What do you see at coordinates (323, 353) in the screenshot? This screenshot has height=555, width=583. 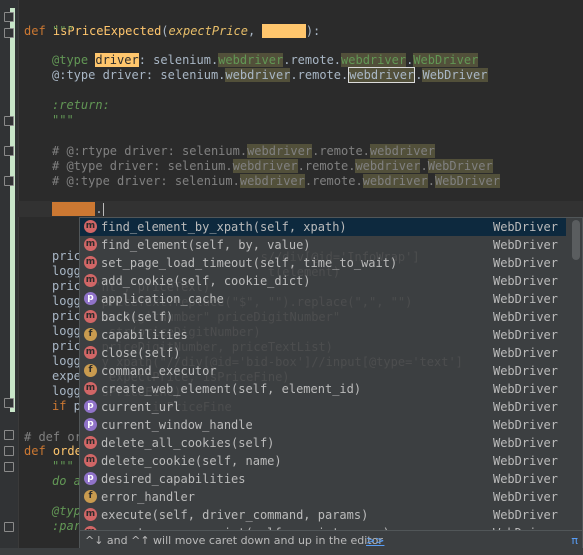 I see `completion-item: m close(self) WebDriver` at bounding box center [323, 353].